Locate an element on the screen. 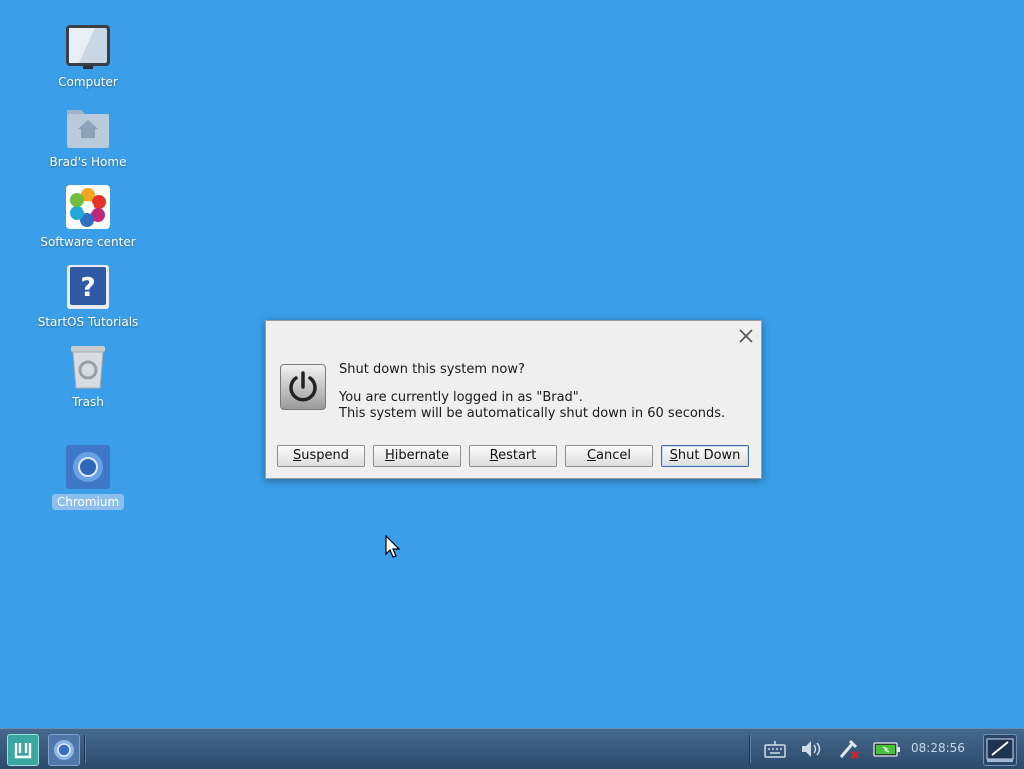  dialog-message-user: You are currently logged in as "Brad". is located at coordinates (461, 397).